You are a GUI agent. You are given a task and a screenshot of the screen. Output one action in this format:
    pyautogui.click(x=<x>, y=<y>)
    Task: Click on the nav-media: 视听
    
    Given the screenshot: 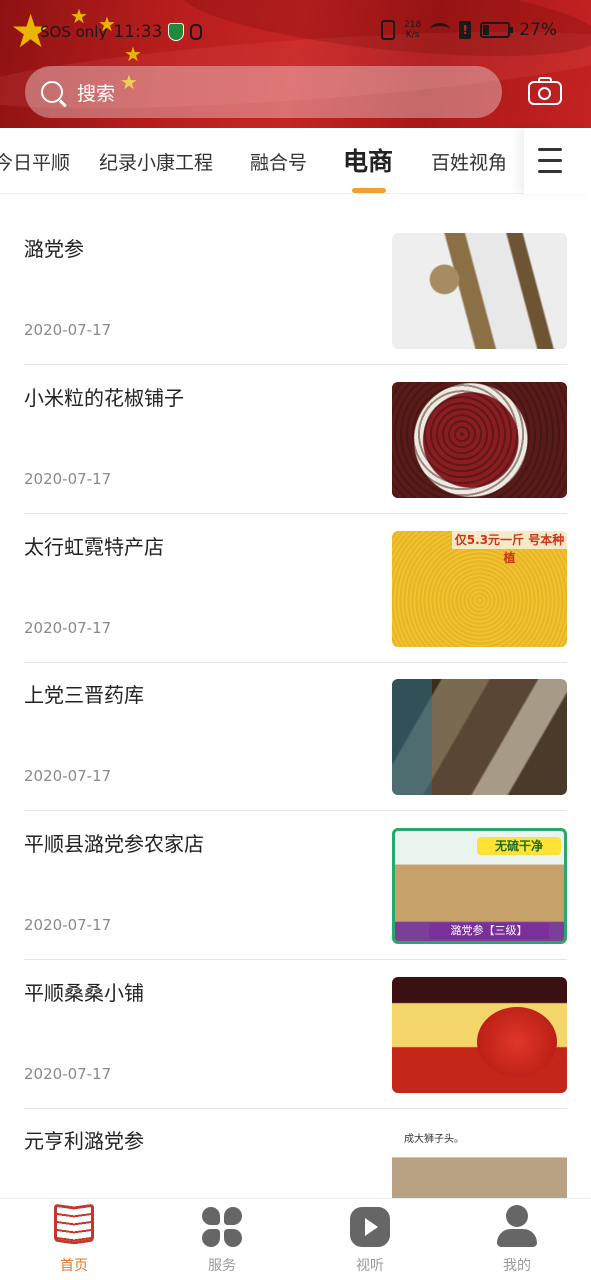 What is the action you would take?
    pyautogui.click(x=370, y=1239)
    